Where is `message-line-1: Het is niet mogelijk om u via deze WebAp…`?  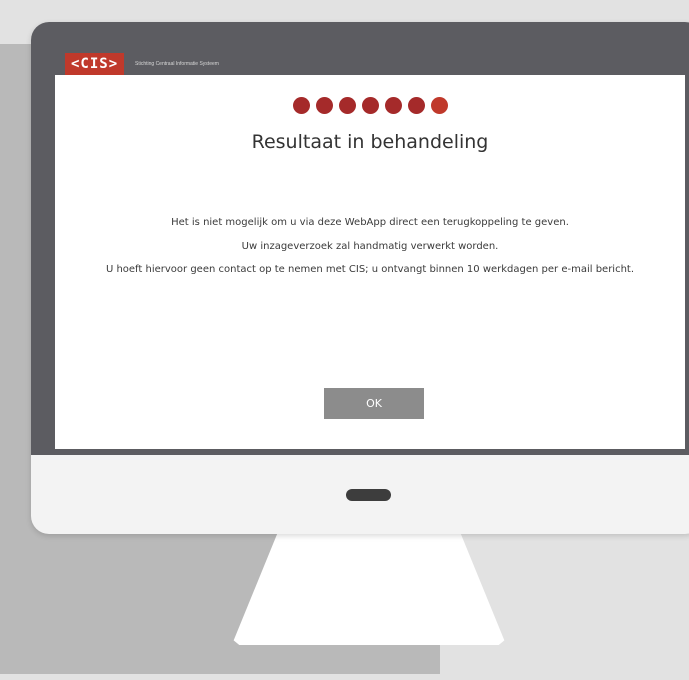 message-line-1: Het is niet mogelijk om u via deze WebAp… is located at coordinates (370, 222).